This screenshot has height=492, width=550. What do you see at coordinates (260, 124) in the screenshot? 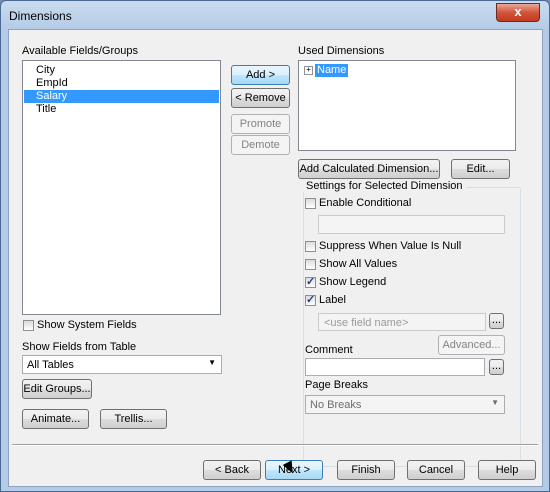
I see `promote-button: Promote` at bounding box center [260, 124].